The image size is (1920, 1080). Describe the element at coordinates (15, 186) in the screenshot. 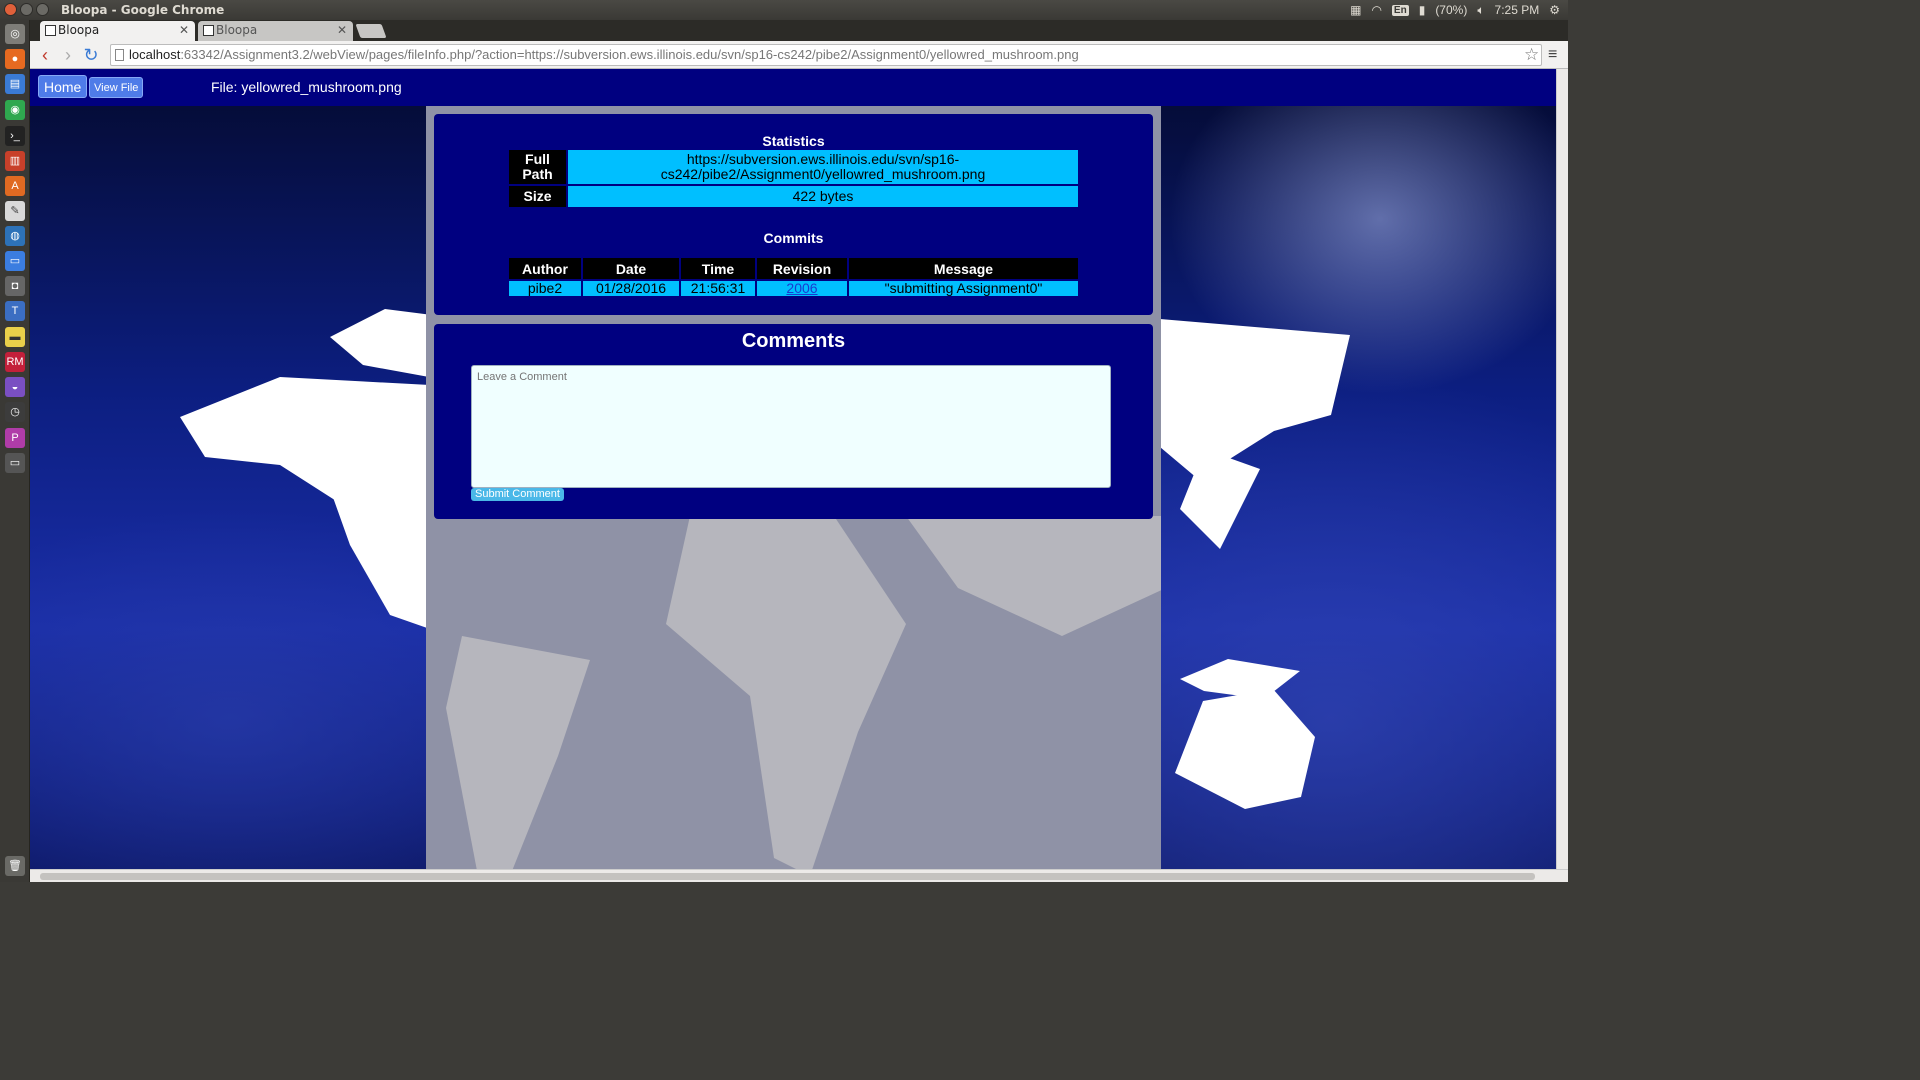

I see `software-center-icon: A` at that location.